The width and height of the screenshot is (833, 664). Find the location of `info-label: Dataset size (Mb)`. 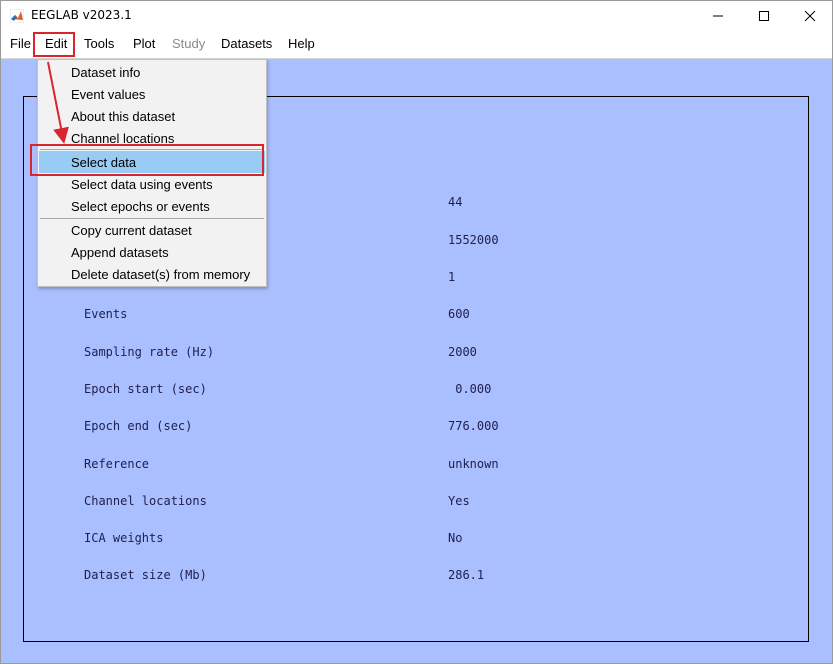

info-label: Dataset size (Mb) is located at coordinates (145, 575).